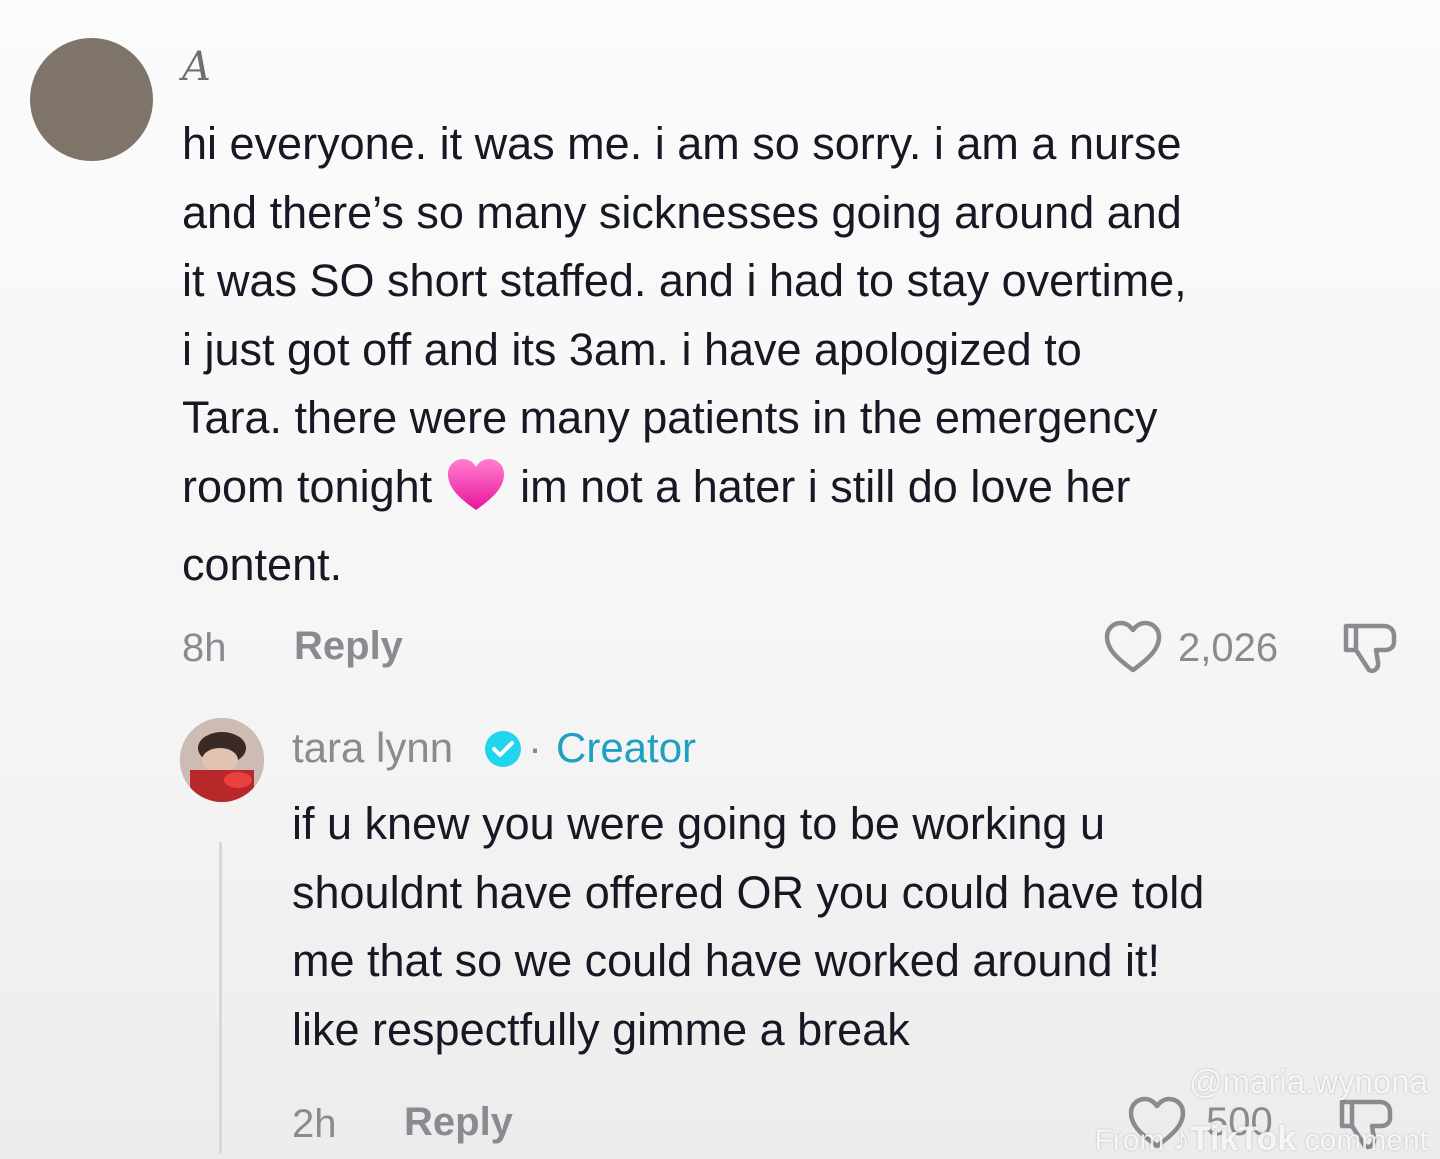 This screenshot has height=1159, width=1440. I want to click on reply-time: 2h, so click(314, 1124).